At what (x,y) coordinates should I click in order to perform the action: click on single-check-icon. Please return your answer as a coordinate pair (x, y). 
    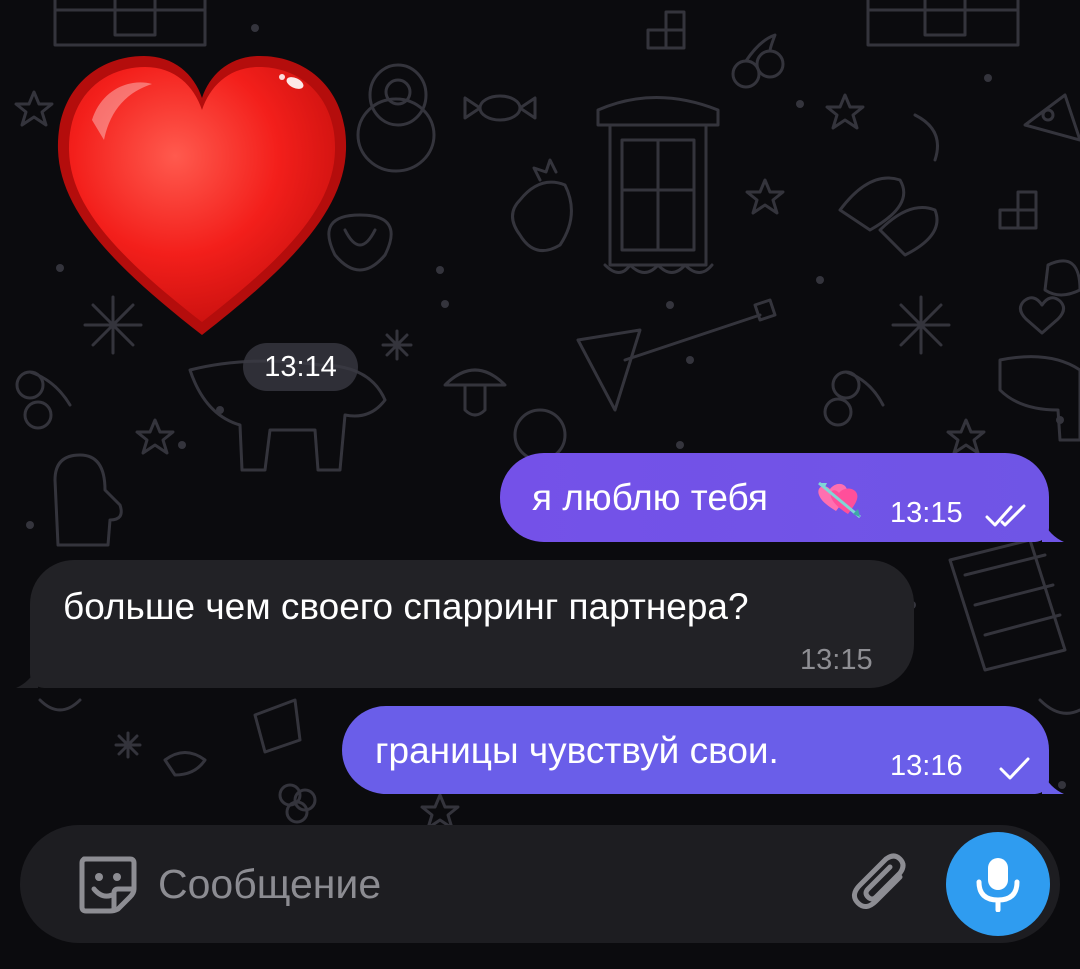
    Looking at the image, I should click on (1014, 768).